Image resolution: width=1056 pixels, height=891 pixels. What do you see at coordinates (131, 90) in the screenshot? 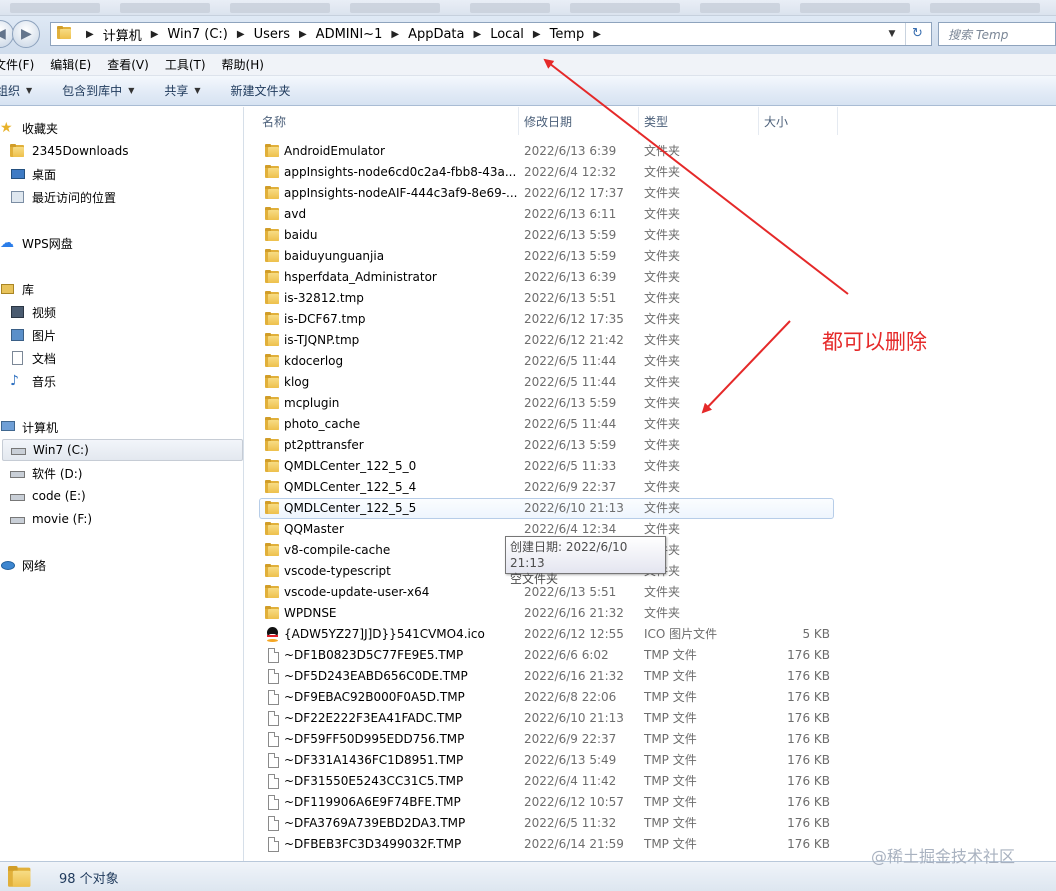
I see `chevron-down-icon: ▼` at bounding box center [131, 90].